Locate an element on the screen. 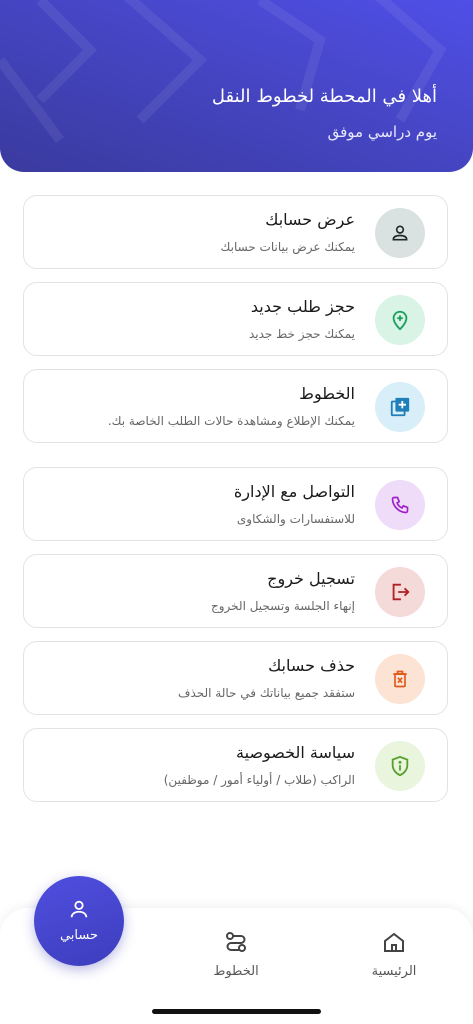 This screenshot has width=473, height=1024. delete-icon is located at coordinates (400, 679).